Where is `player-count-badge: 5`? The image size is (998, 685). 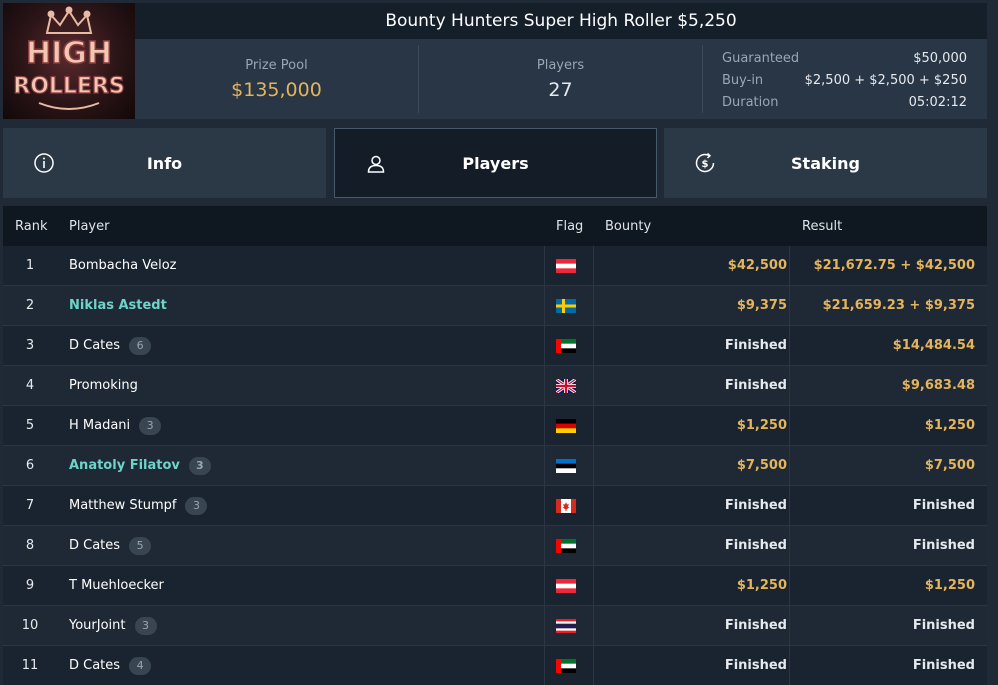
player-count-badge: 5 is located at coordinates (140, 545).